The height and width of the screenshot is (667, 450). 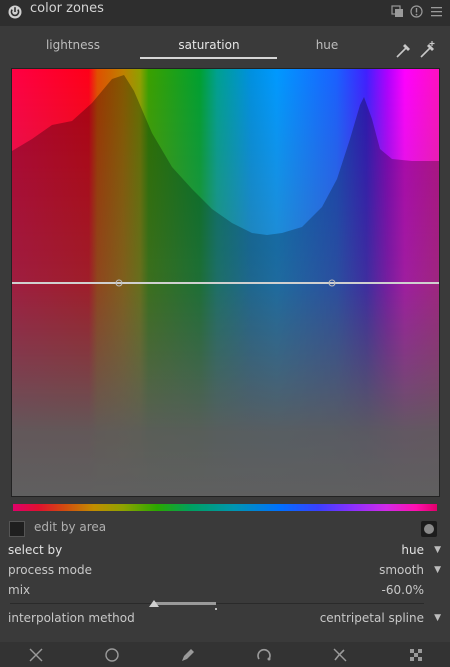 What do you see at coordinates (403, 590) in the screenshot?
I see `mix-value: -60.0%` at bounding box center [403, 590].